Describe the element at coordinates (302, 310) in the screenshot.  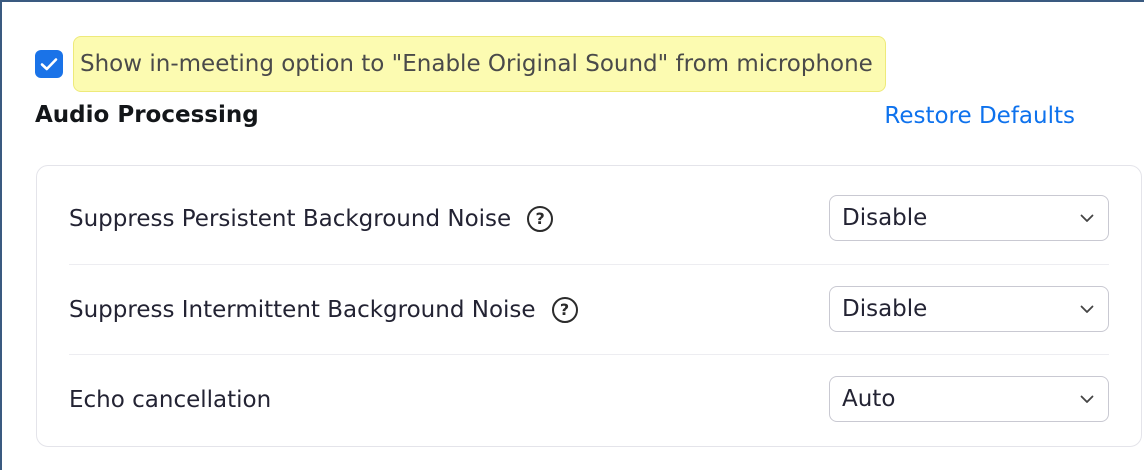
I see `setting-label: Suppress Intermittent Background Noise` at that location.